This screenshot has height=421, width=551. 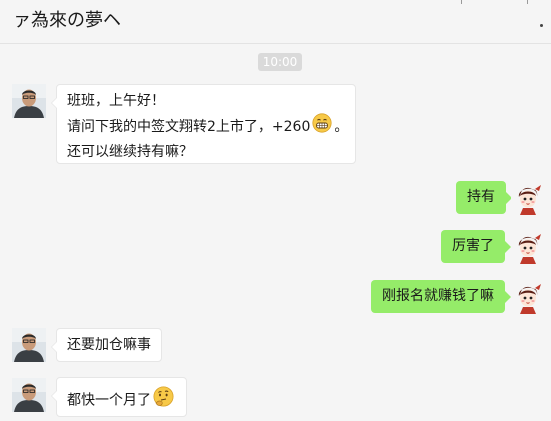 What do you see at coordinates (481, 197) in the screenshot?
I see `message-text: 持有` at bounding box center [481, 197].